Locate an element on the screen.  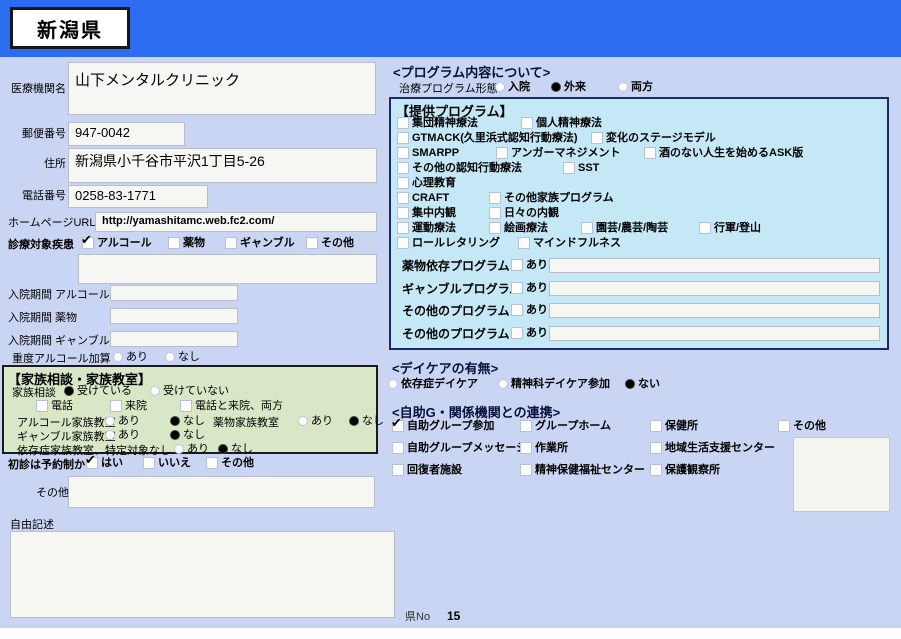
phone-field: 0258-83-1771 is located at coordinates (138, 196).